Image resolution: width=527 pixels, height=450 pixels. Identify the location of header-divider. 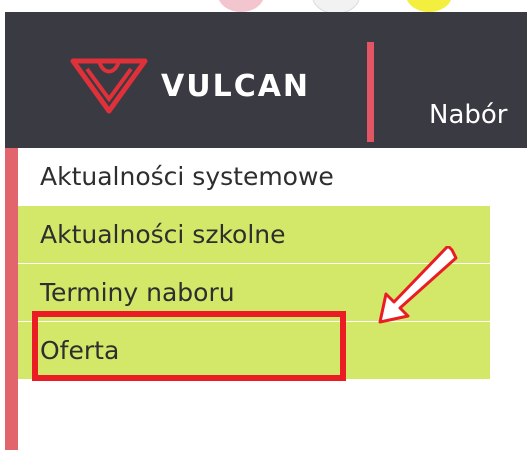
(370, 92).